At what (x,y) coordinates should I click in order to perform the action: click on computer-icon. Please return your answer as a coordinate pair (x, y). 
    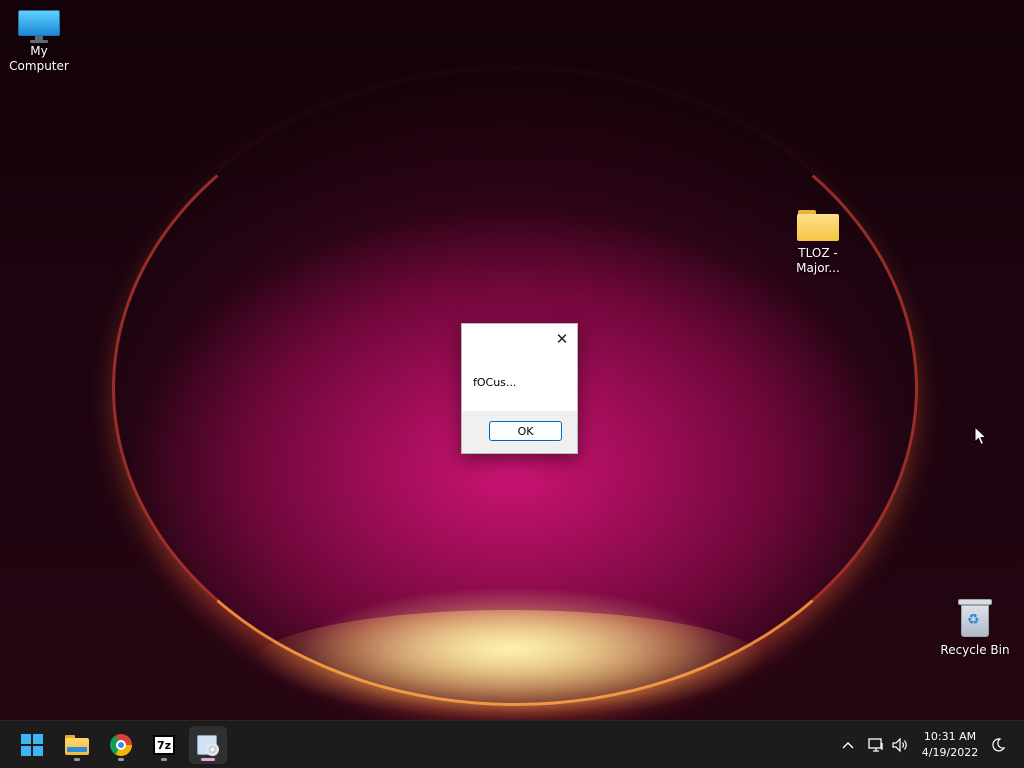
    Looking at the image, I should click on (39, 26).